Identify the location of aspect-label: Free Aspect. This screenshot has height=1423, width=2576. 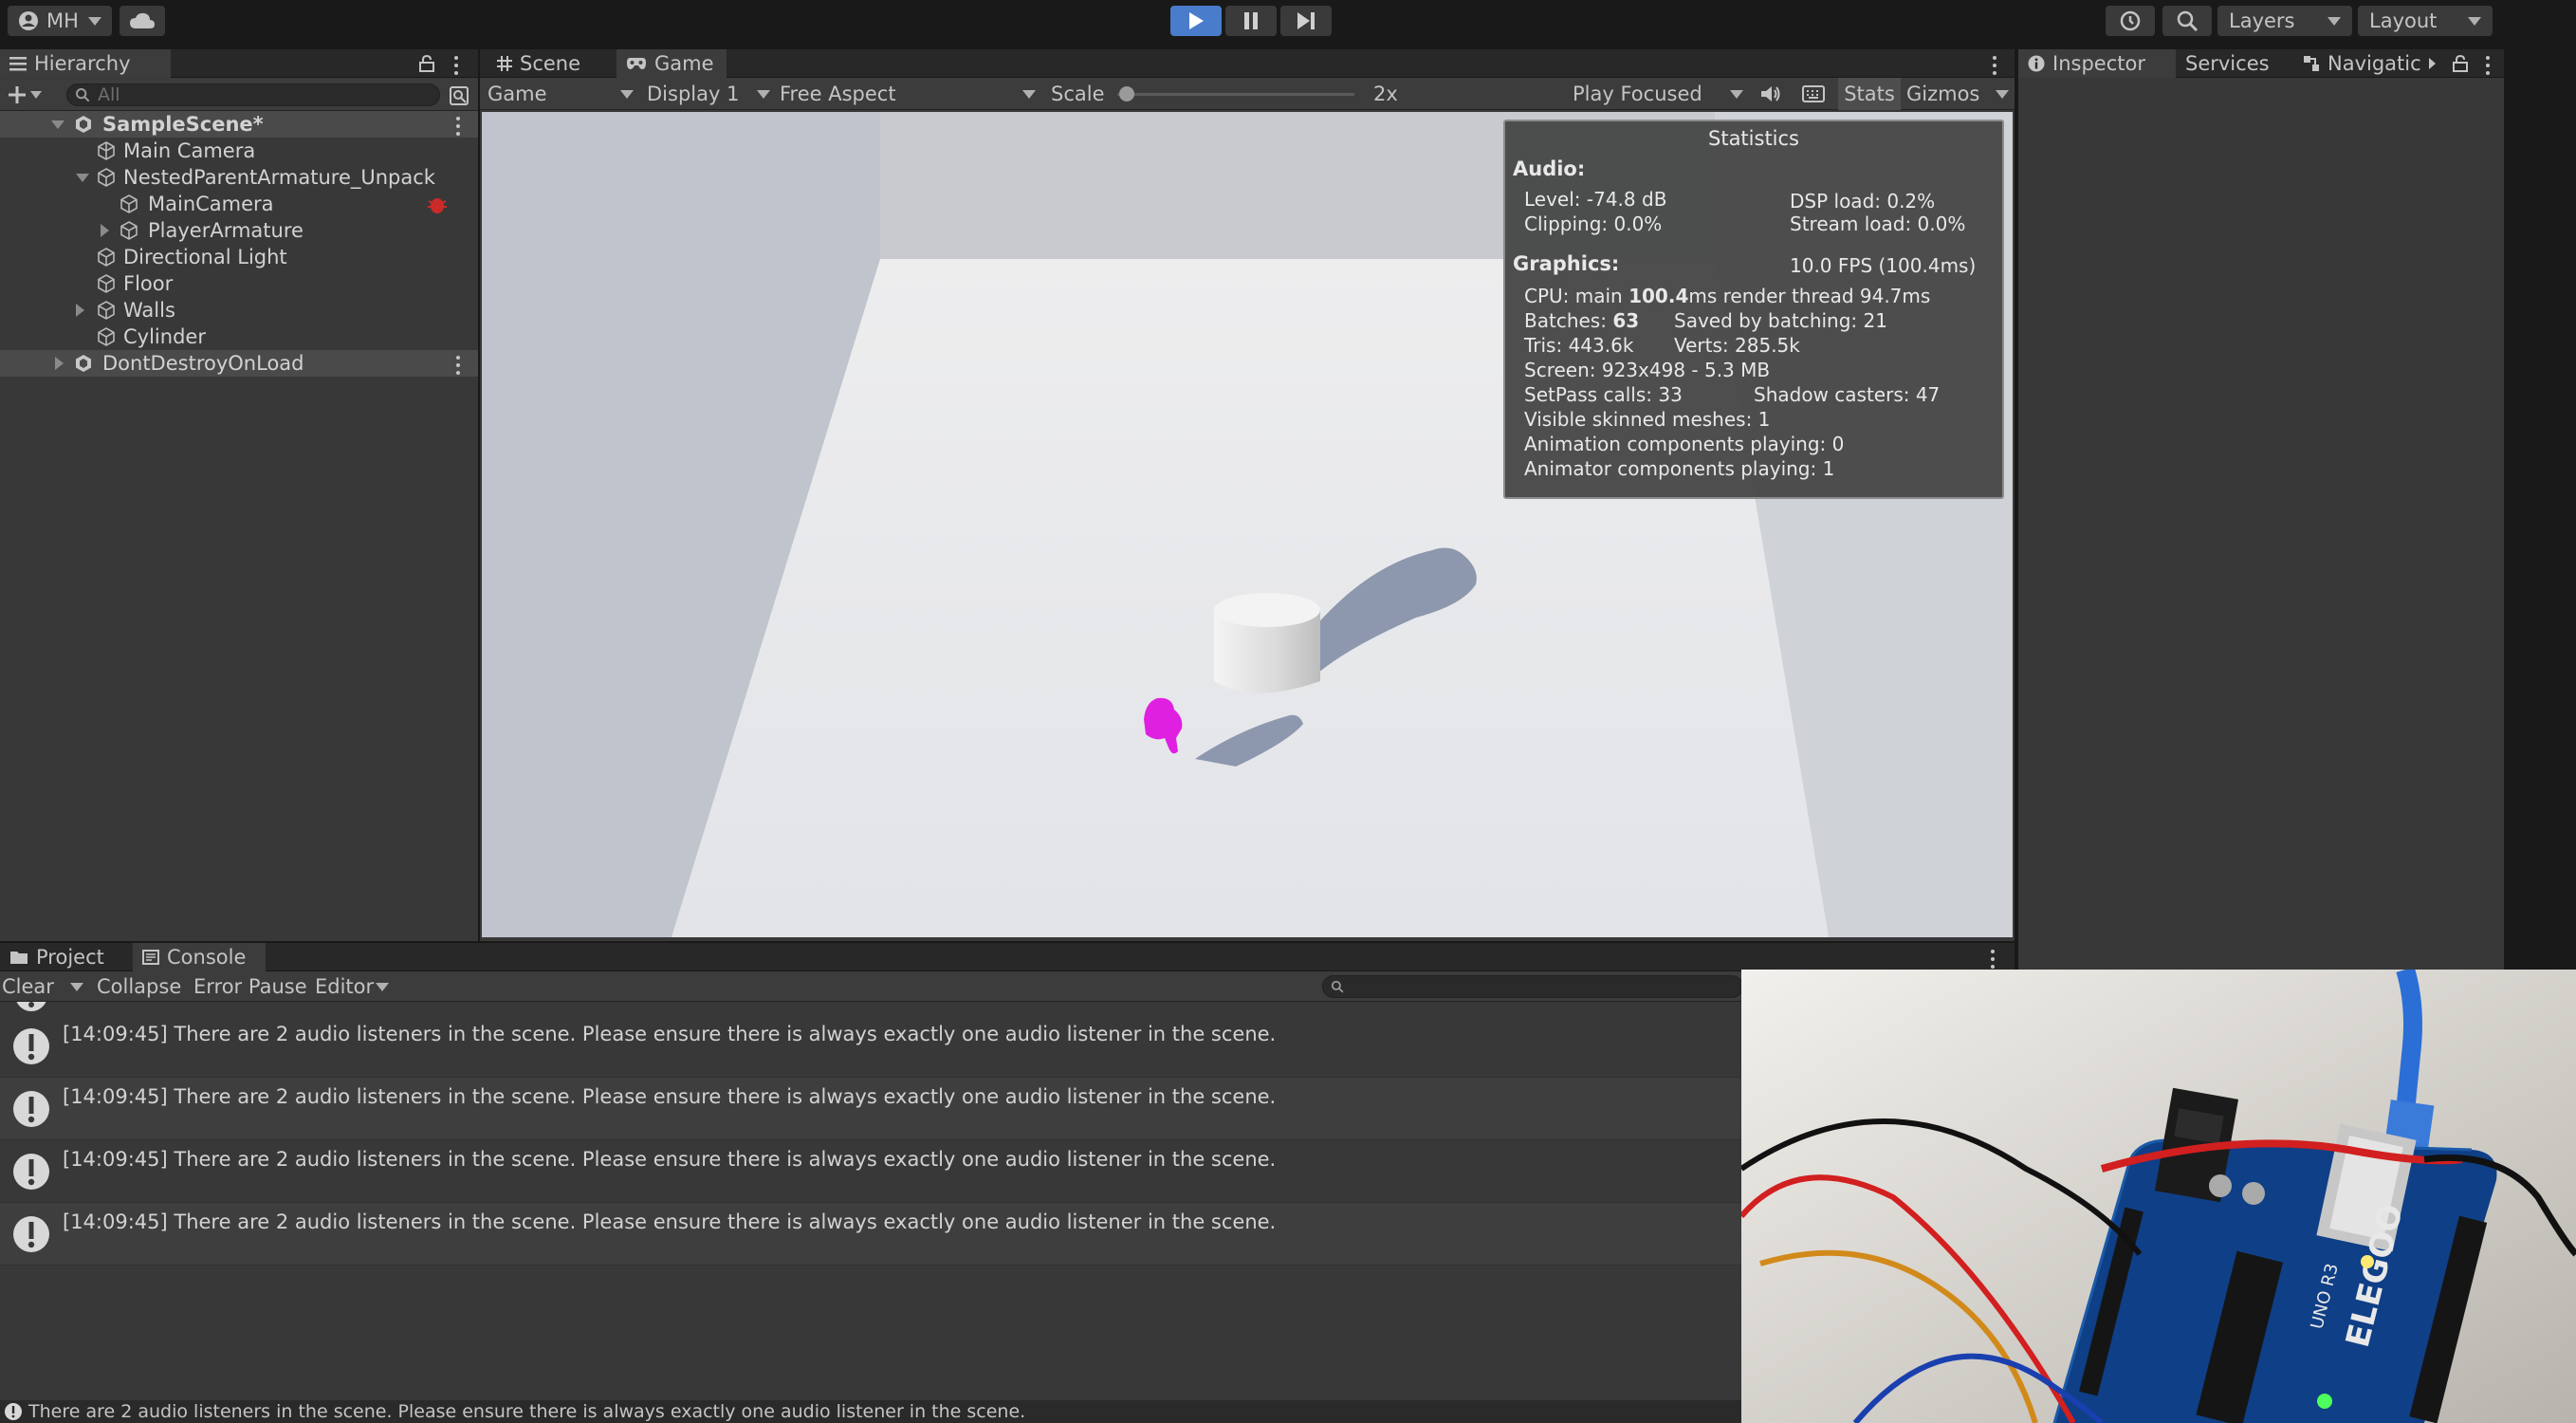
(838, 94).